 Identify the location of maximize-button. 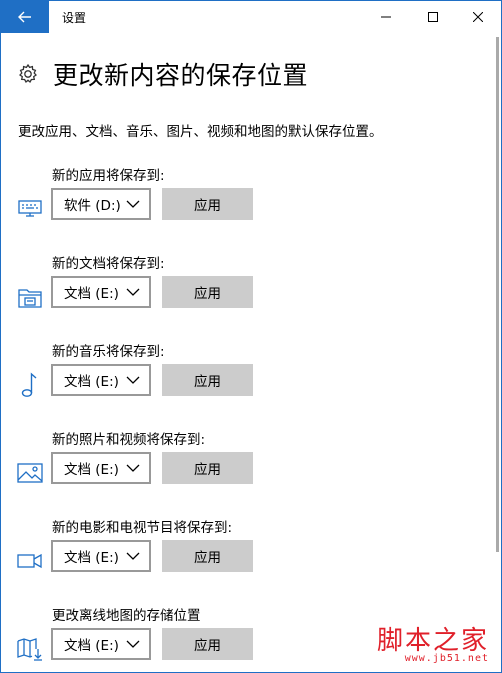
(433, 17).